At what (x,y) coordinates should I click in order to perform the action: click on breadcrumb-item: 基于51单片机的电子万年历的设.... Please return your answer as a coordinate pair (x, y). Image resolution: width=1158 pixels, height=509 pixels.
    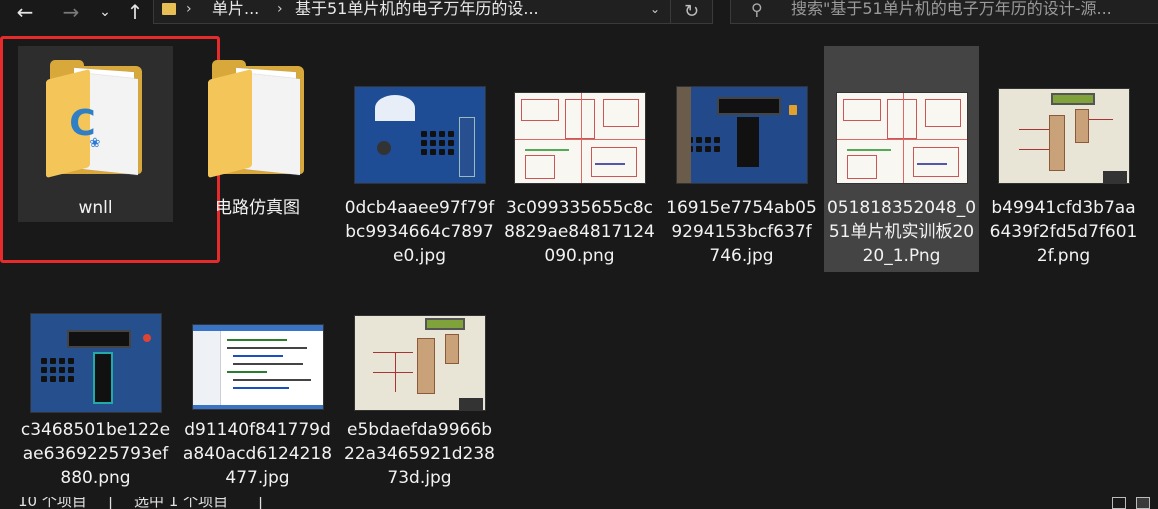
    Looking at the image, I should click on (417, 9).